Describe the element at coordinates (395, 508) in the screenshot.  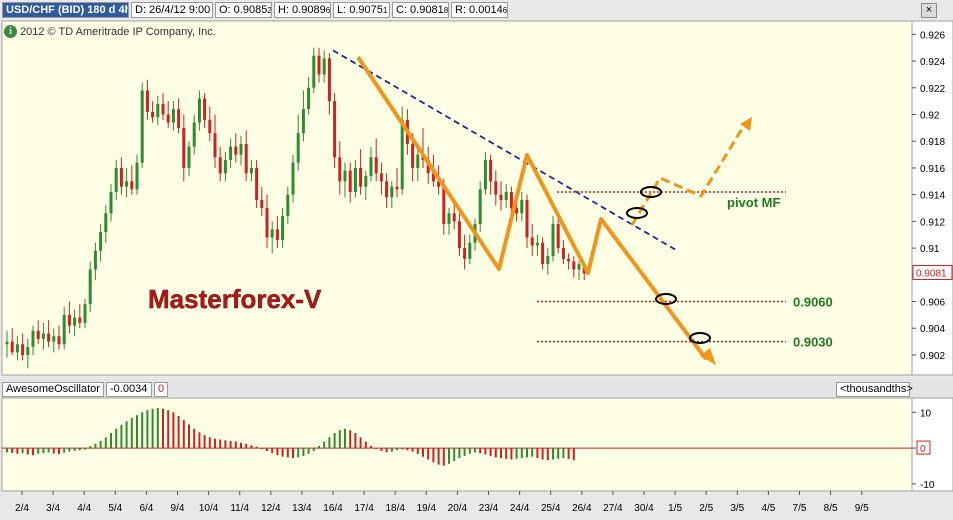
I see `x-tick-label: 18/4` at that location.